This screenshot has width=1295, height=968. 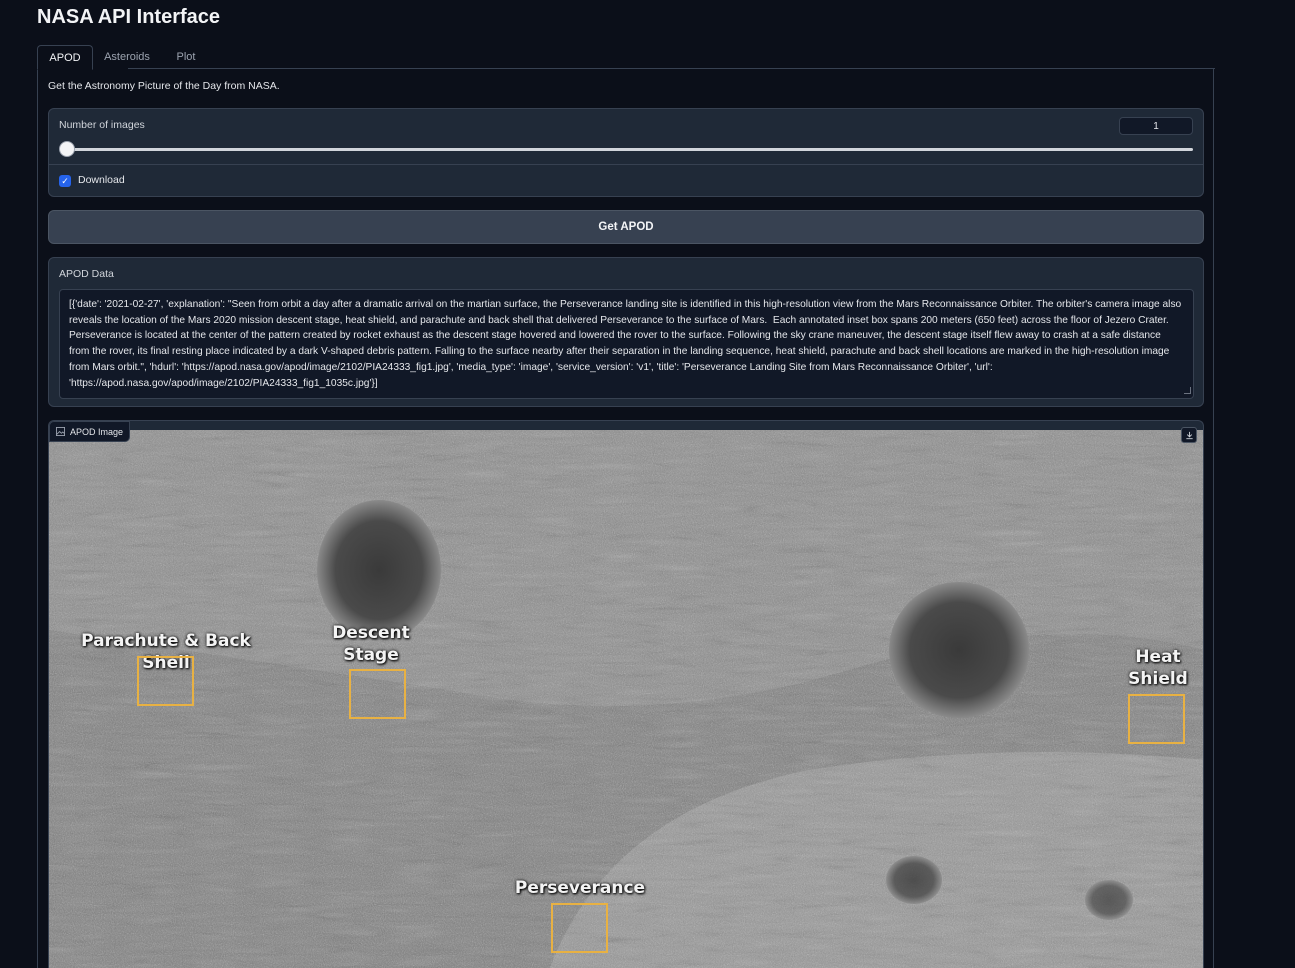 What do you see at coordinates (371, 655) in the screenshot?
I see `annotation-descent-line2: Stage` at bounding box center [371, 655].